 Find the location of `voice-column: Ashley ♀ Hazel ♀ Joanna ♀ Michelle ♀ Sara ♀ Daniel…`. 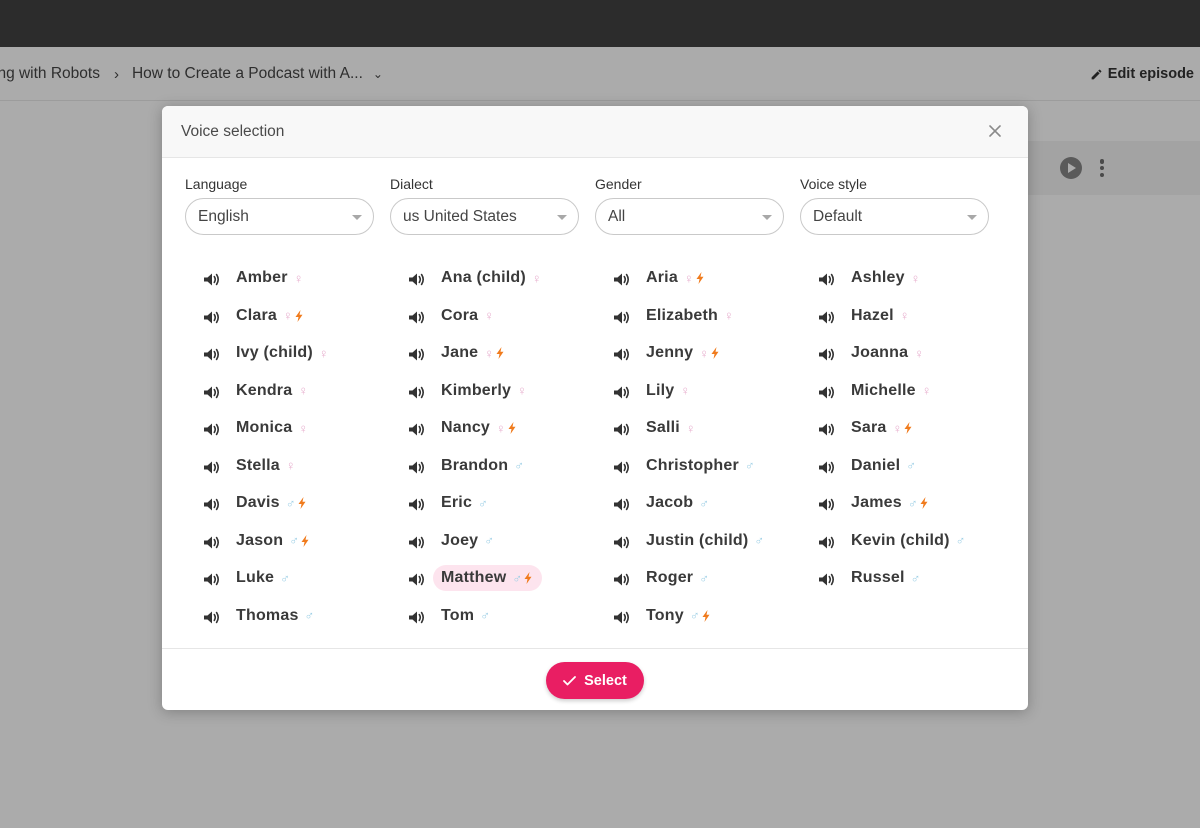

voice-column: Ashley ♀ Hazel ♀ Joanna ♀ Michelle ♀ Sara ♀ Daniel… is located at coordinates (877, 430).